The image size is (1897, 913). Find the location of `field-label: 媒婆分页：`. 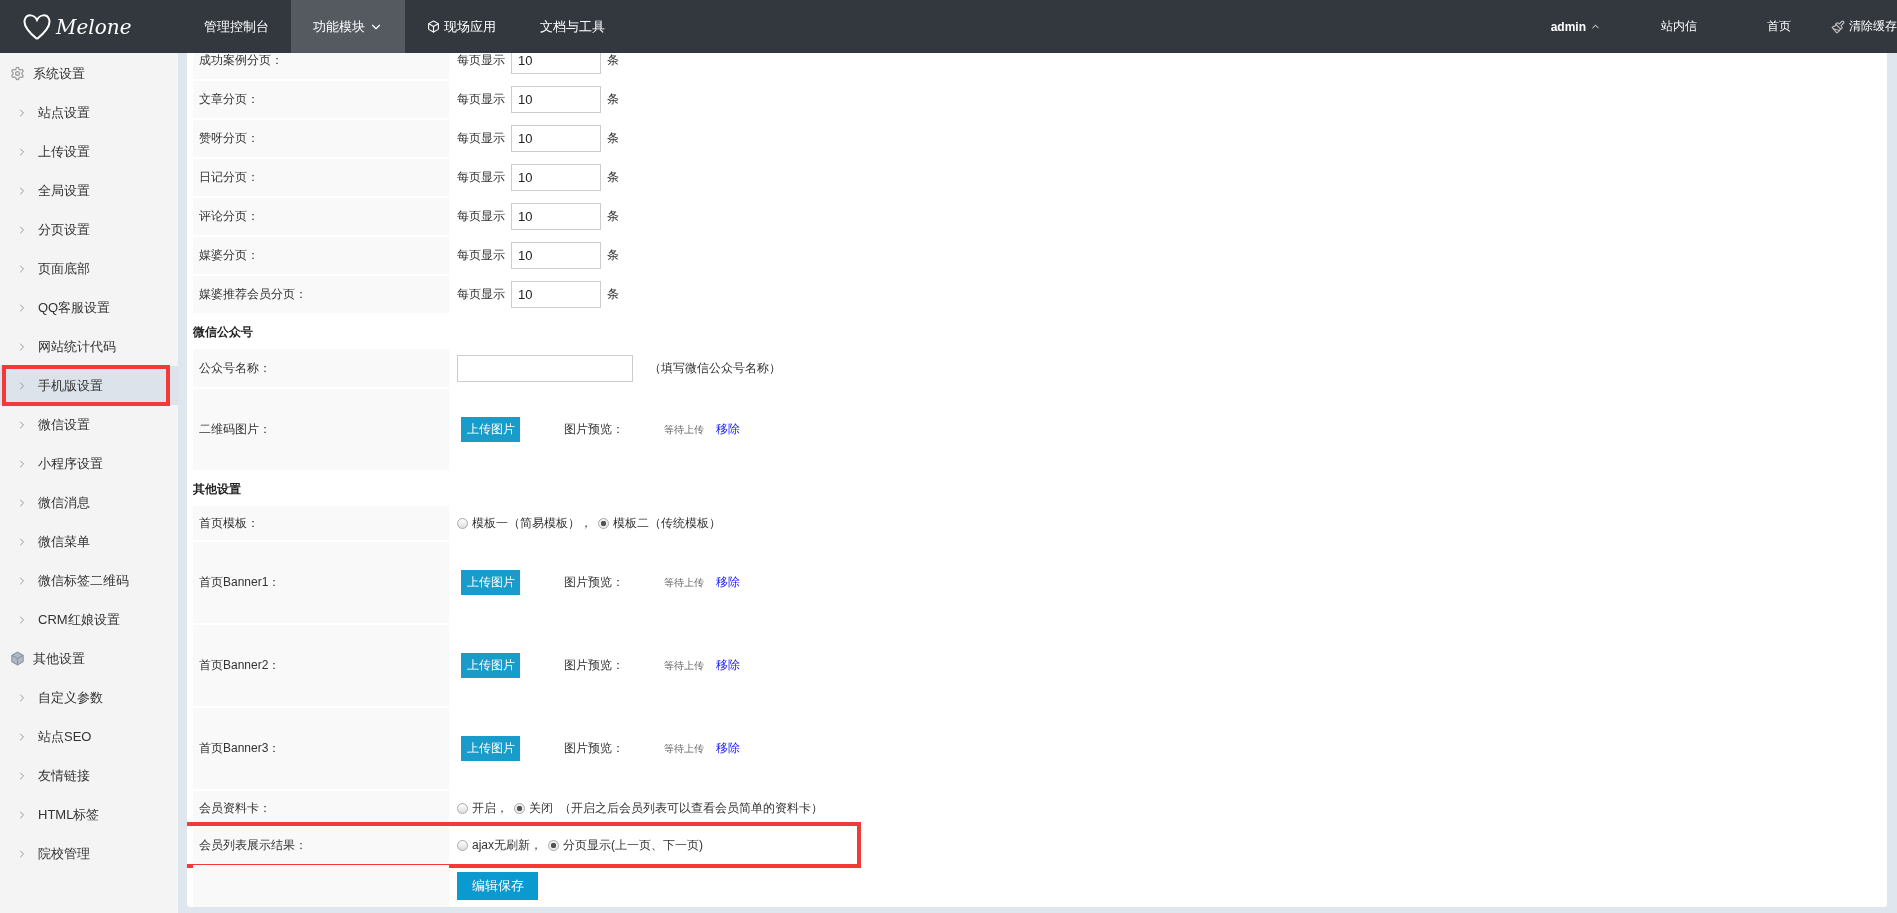

field-label: 媒婆分页： is located at coordinates (321, 255).